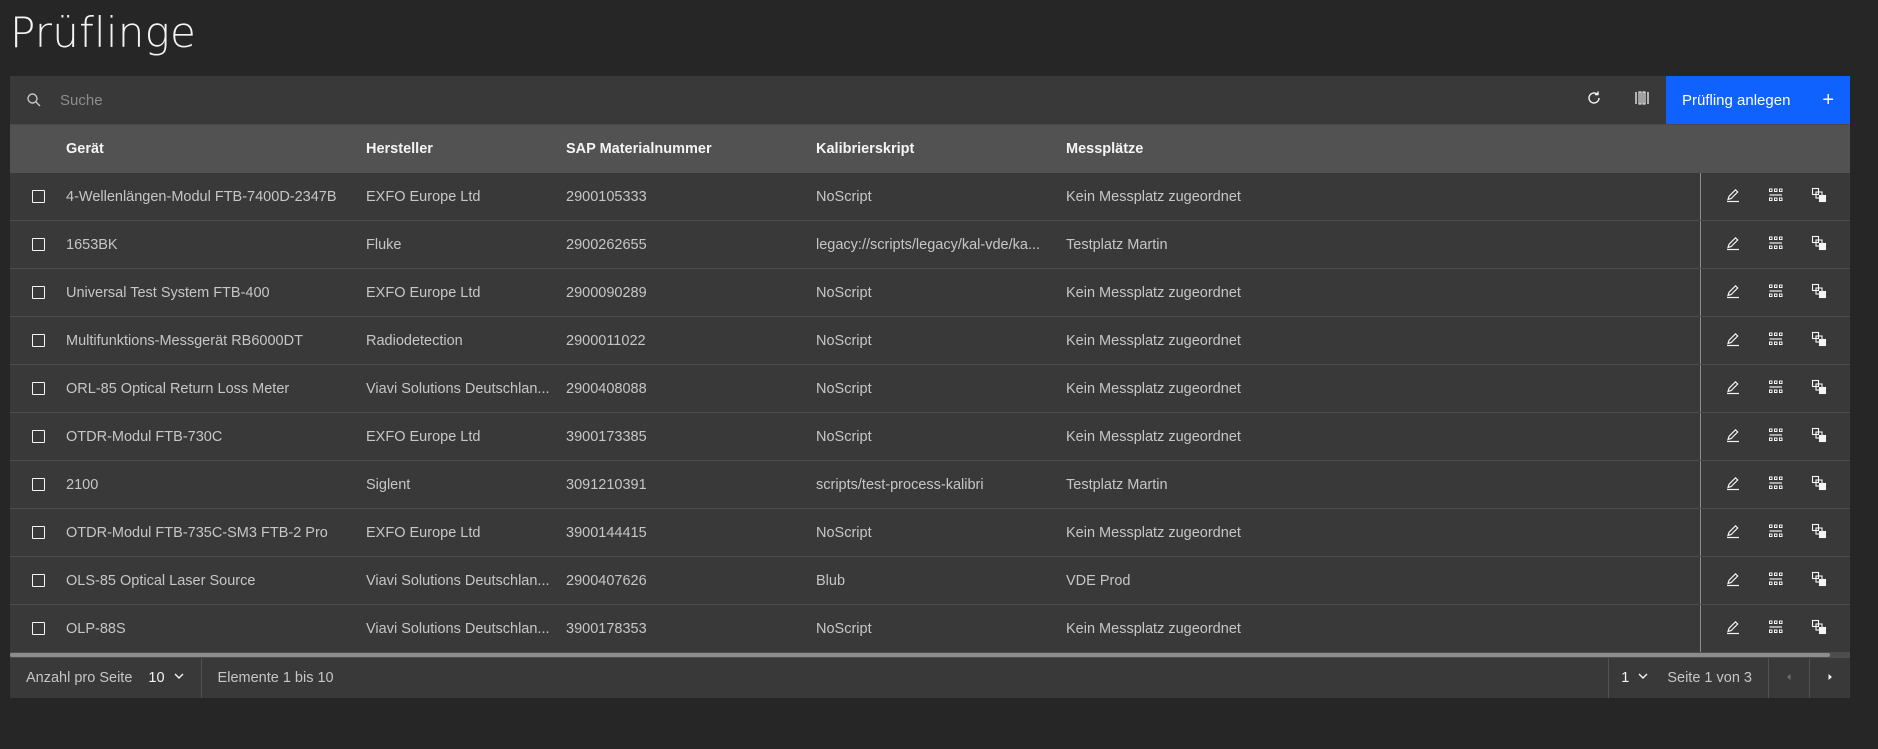 This screenshot has height=749, width=1878. I want to click on column-settings-icon, so click(1642, 100).